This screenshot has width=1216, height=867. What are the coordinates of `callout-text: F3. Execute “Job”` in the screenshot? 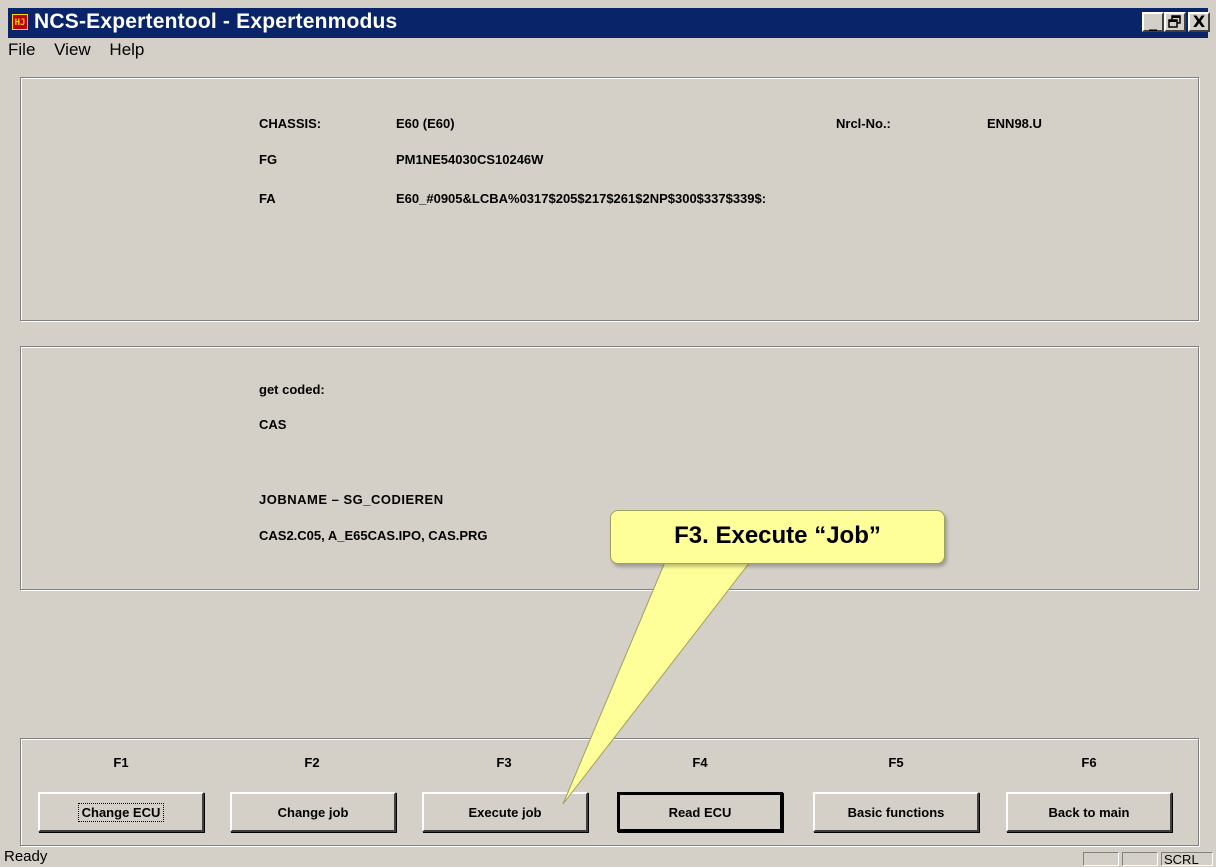 It's located at (777, 535).